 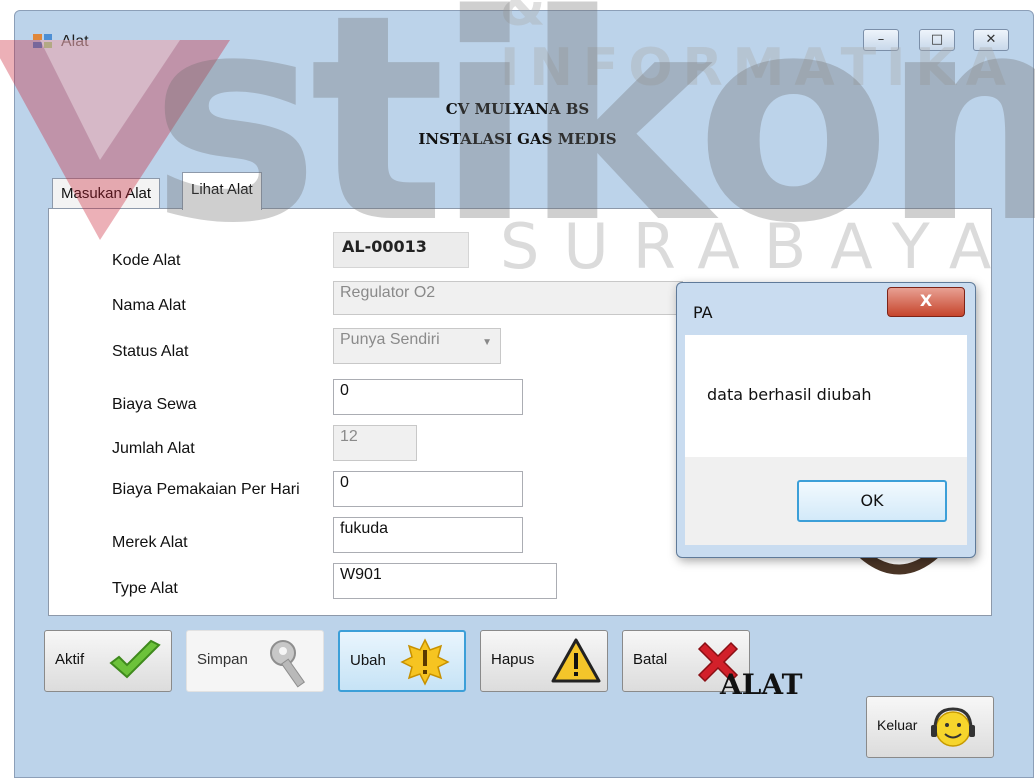 I want to click on aktif-button-label: Aktif, so click(x=70, y=659).